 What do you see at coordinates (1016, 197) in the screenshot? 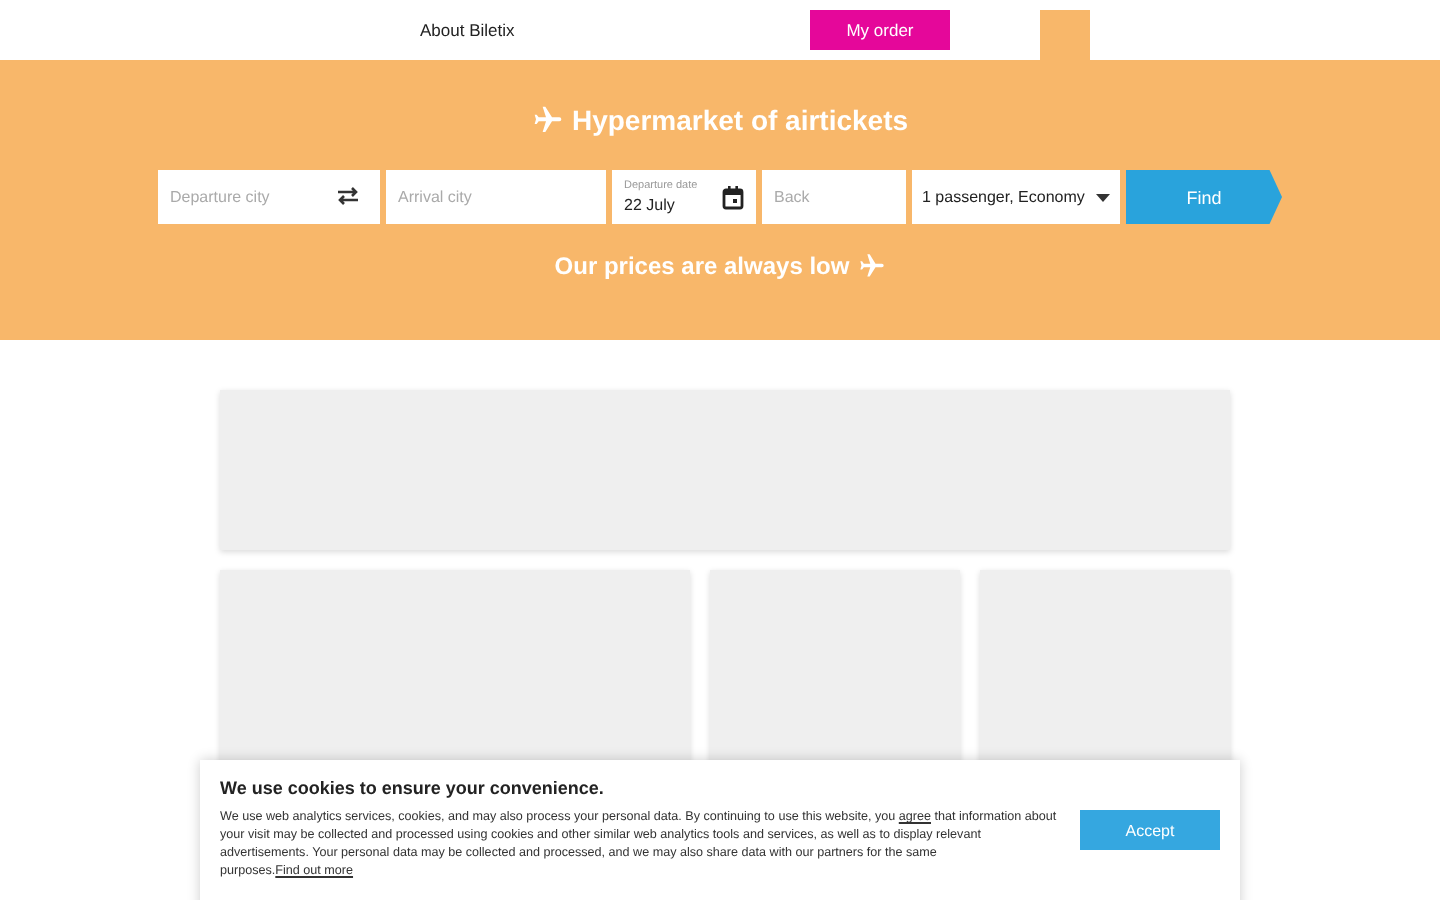
I see `passengers-select: 1 passenger, Economy` at bounding box center [1016, 197].